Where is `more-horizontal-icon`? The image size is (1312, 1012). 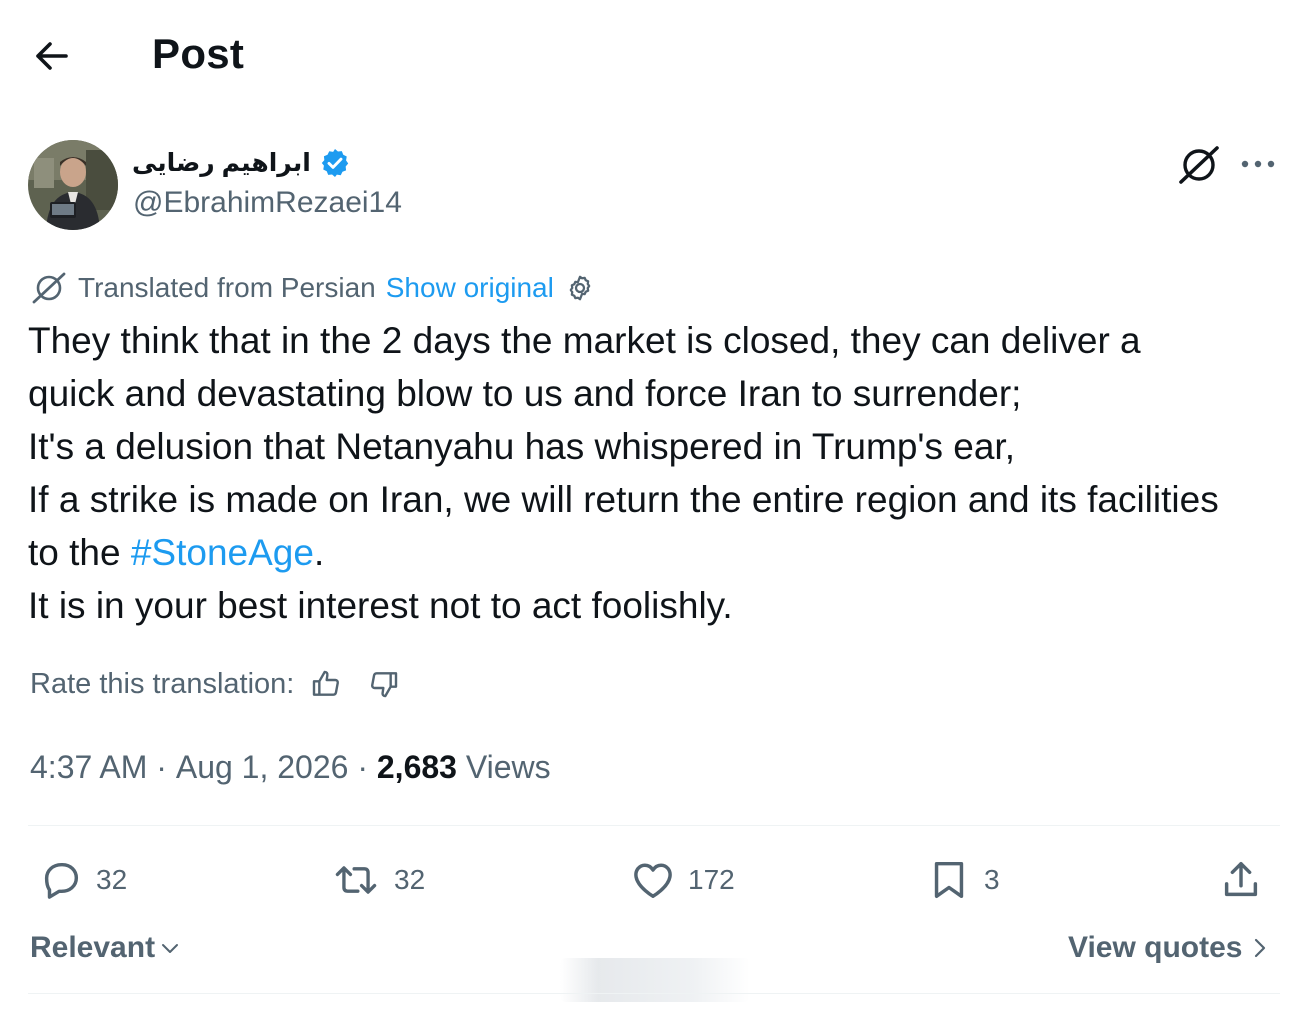
more-horizontal-icon is located at coordinates (1258, 164).